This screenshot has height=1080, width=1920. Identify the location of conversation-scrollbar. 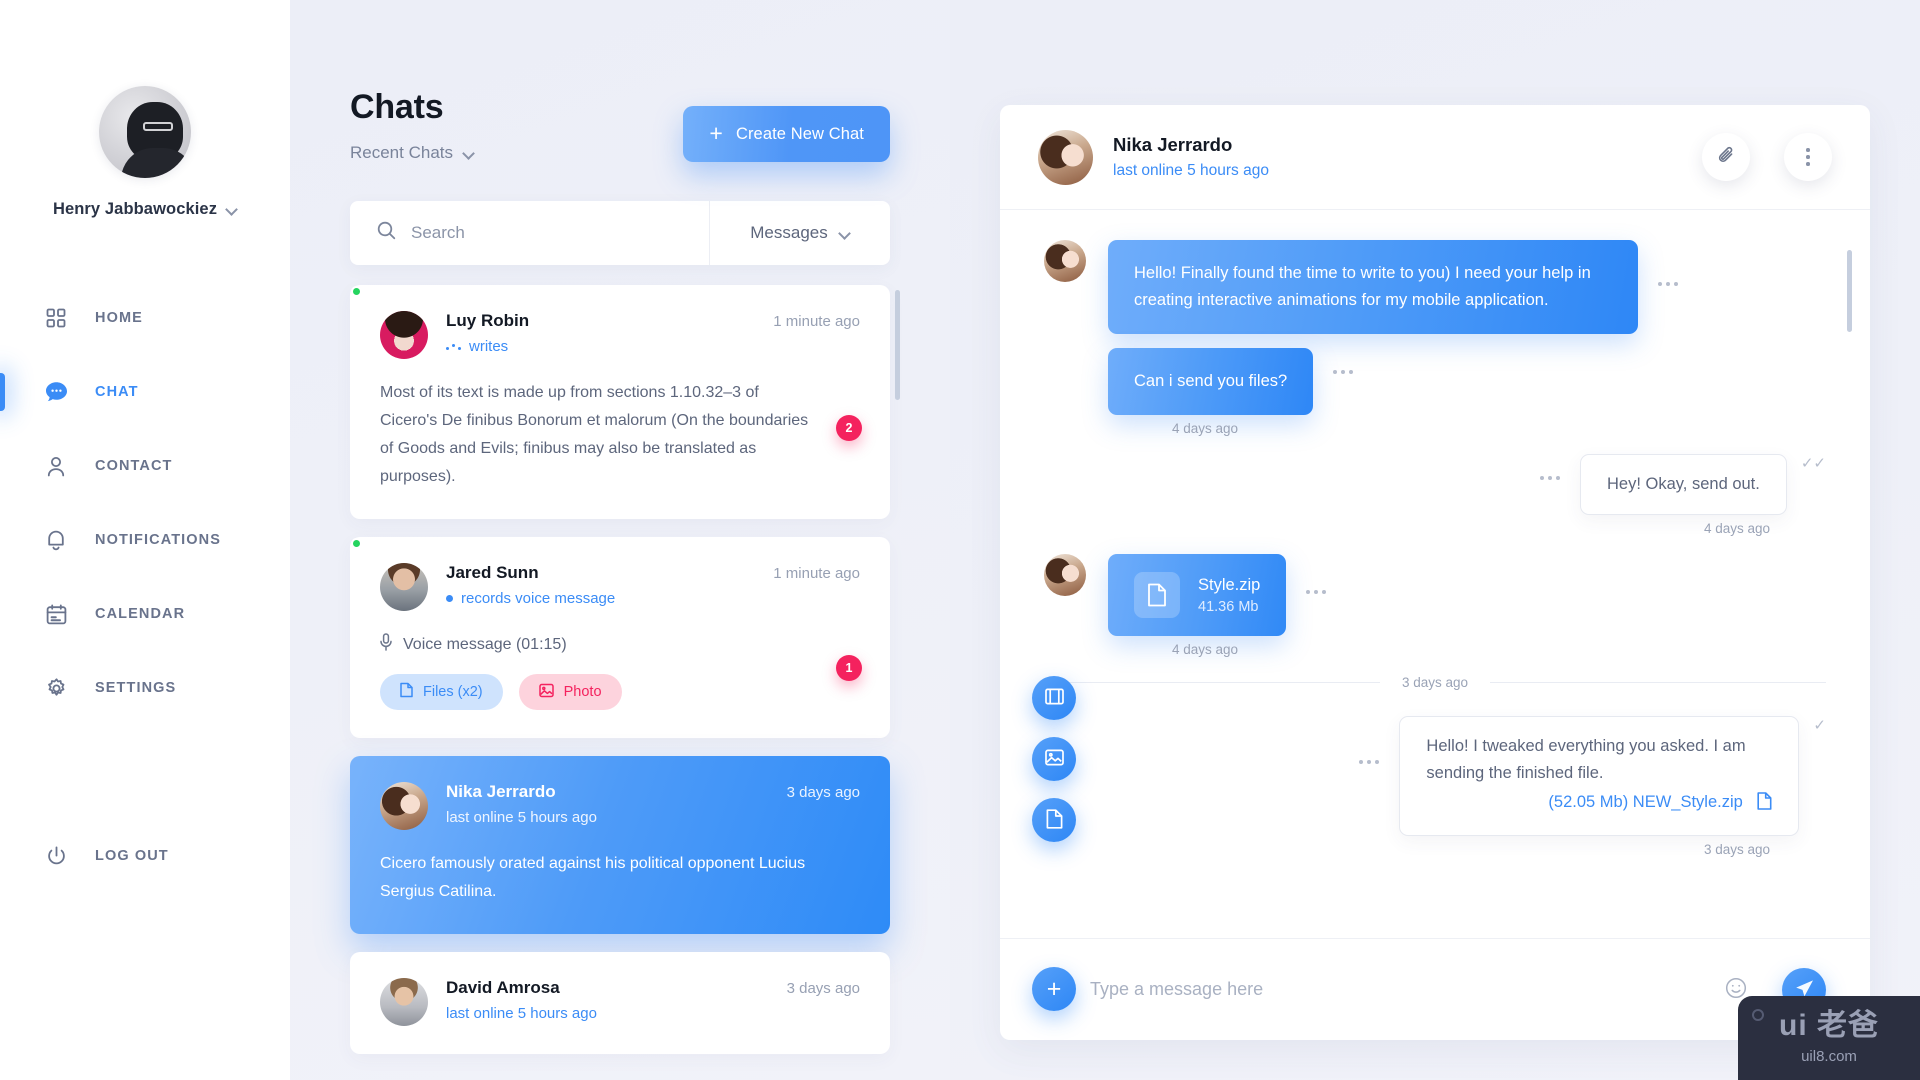
(1849, 291).